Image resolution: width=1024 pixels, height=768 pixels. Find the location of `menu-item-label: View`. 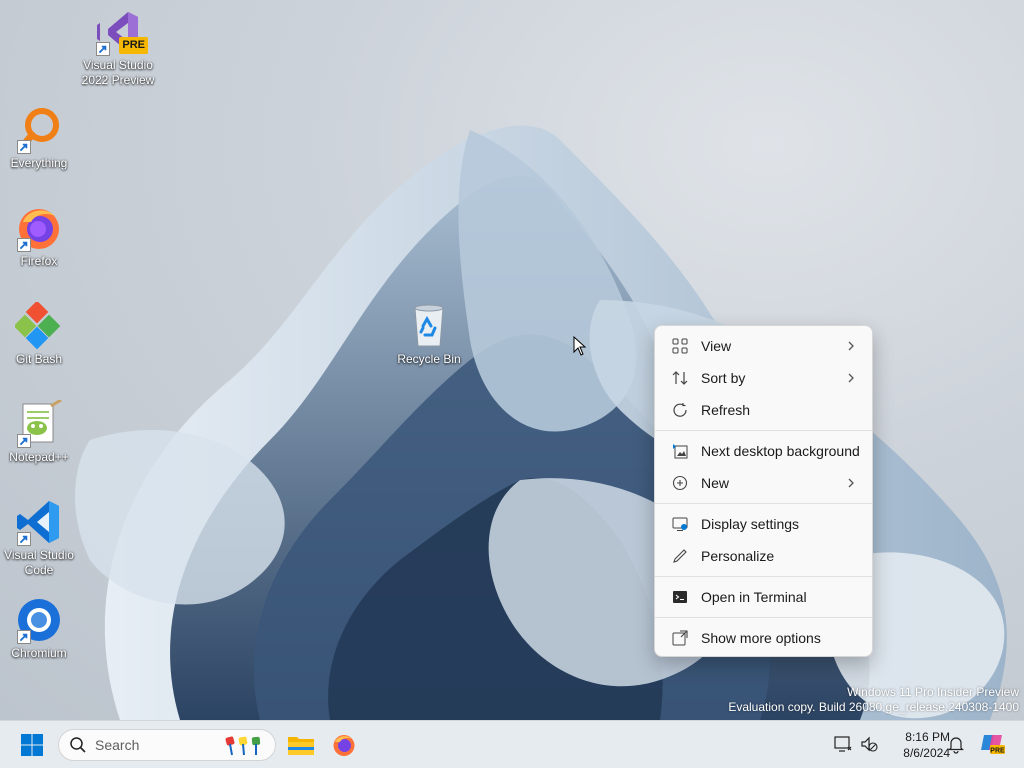

menu-item-label: View is located at coordinates (716, 346).